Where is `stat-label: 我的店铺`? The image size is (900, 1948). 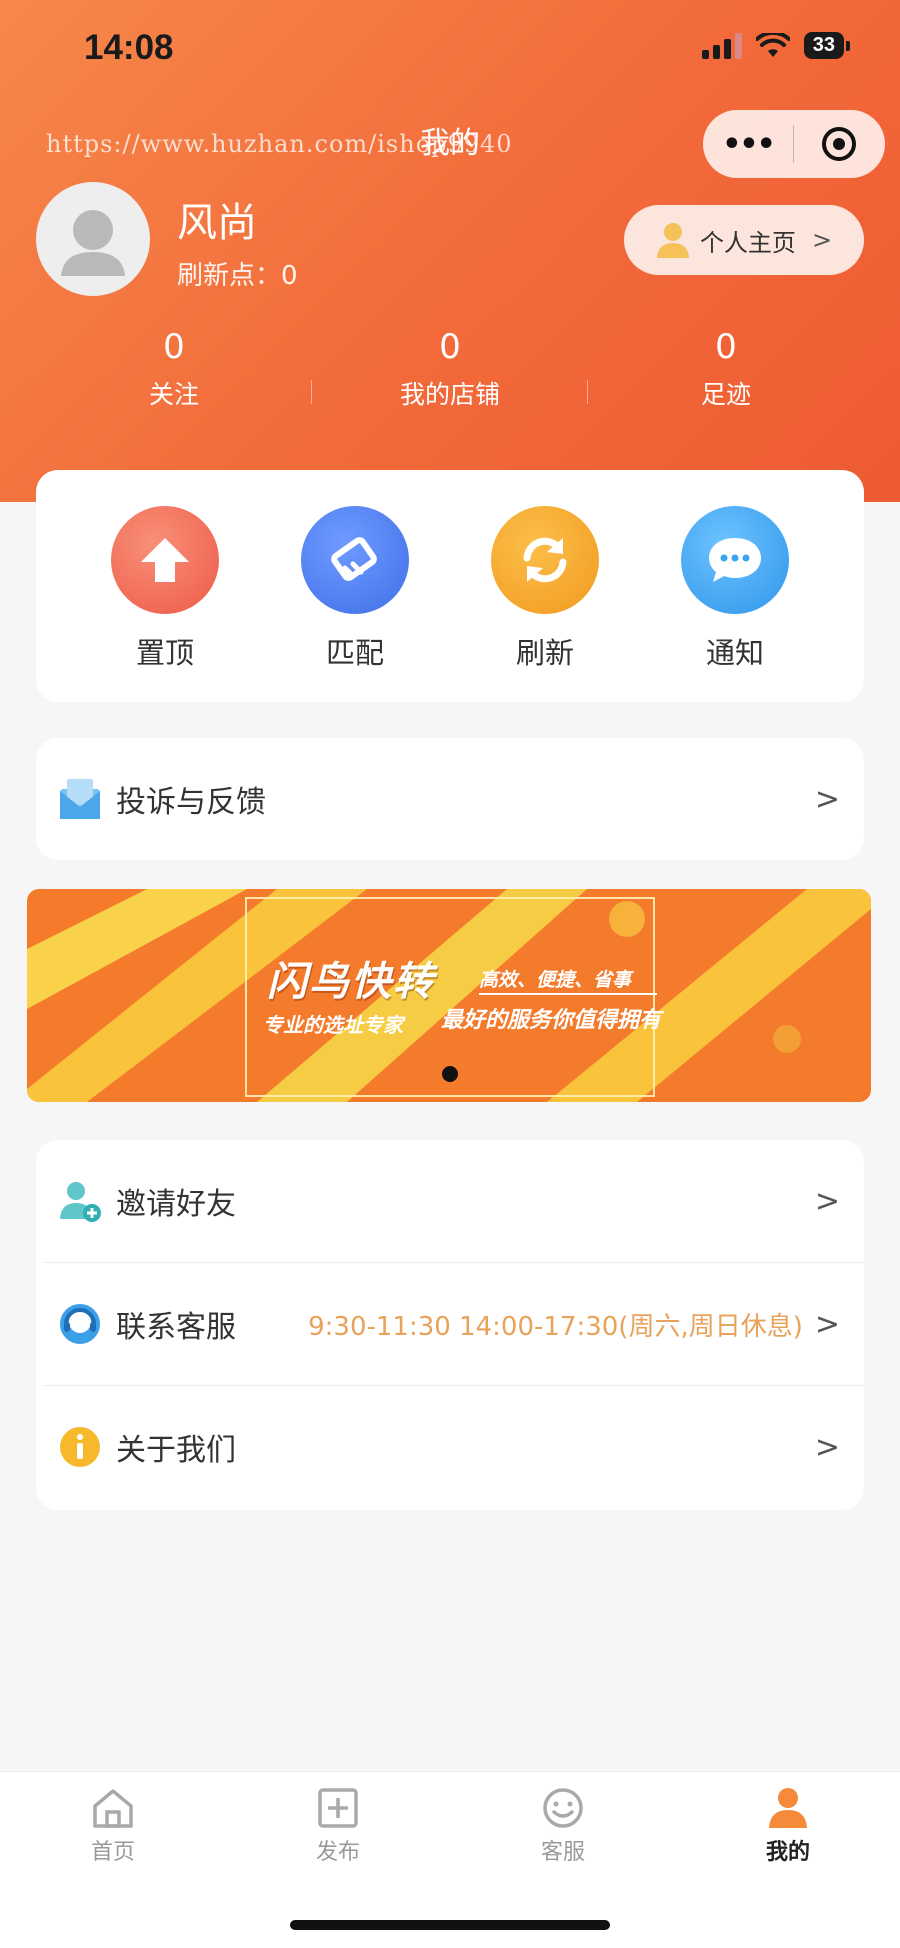 stat-label: 我的店铺 is located at coordinates (449, 394).